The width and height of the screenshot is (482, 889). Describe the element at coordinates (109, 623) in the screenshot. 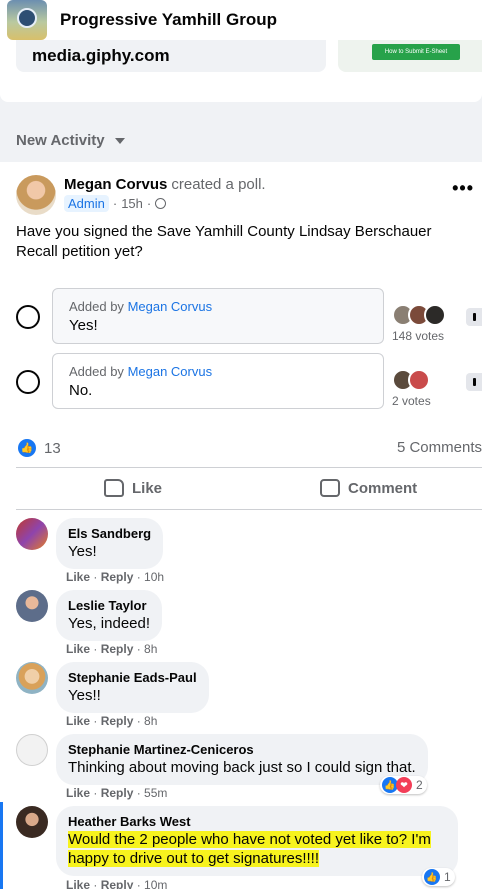

I see `comment-text: Yes, indeed!` at that location.